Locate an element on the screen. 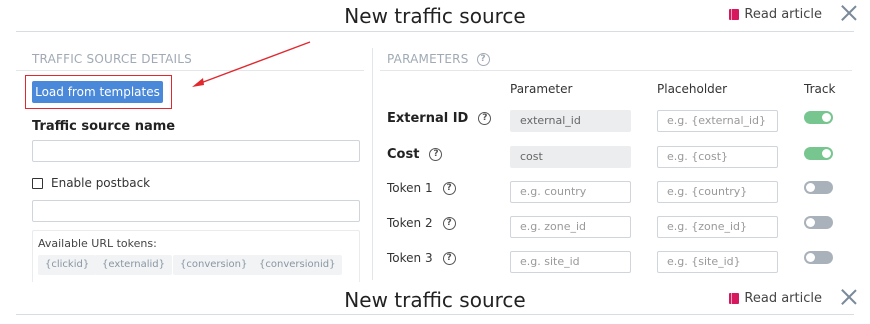 This screenshot has height=324, width=870. enable-postback-checkbox is located at coordinates (37, 183).